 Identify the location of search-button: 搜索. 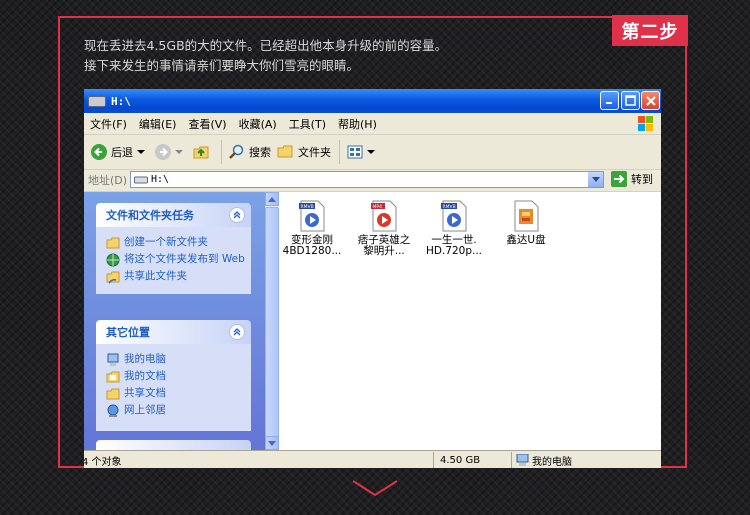
(249, 152).